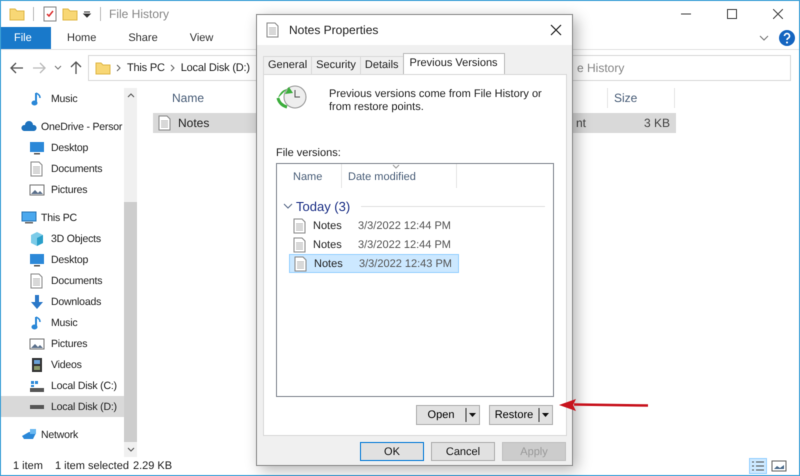 Image resolution: width=800 pixels, height=476 pixels. I want to click on nav-item: Videos, so click(62, 364).